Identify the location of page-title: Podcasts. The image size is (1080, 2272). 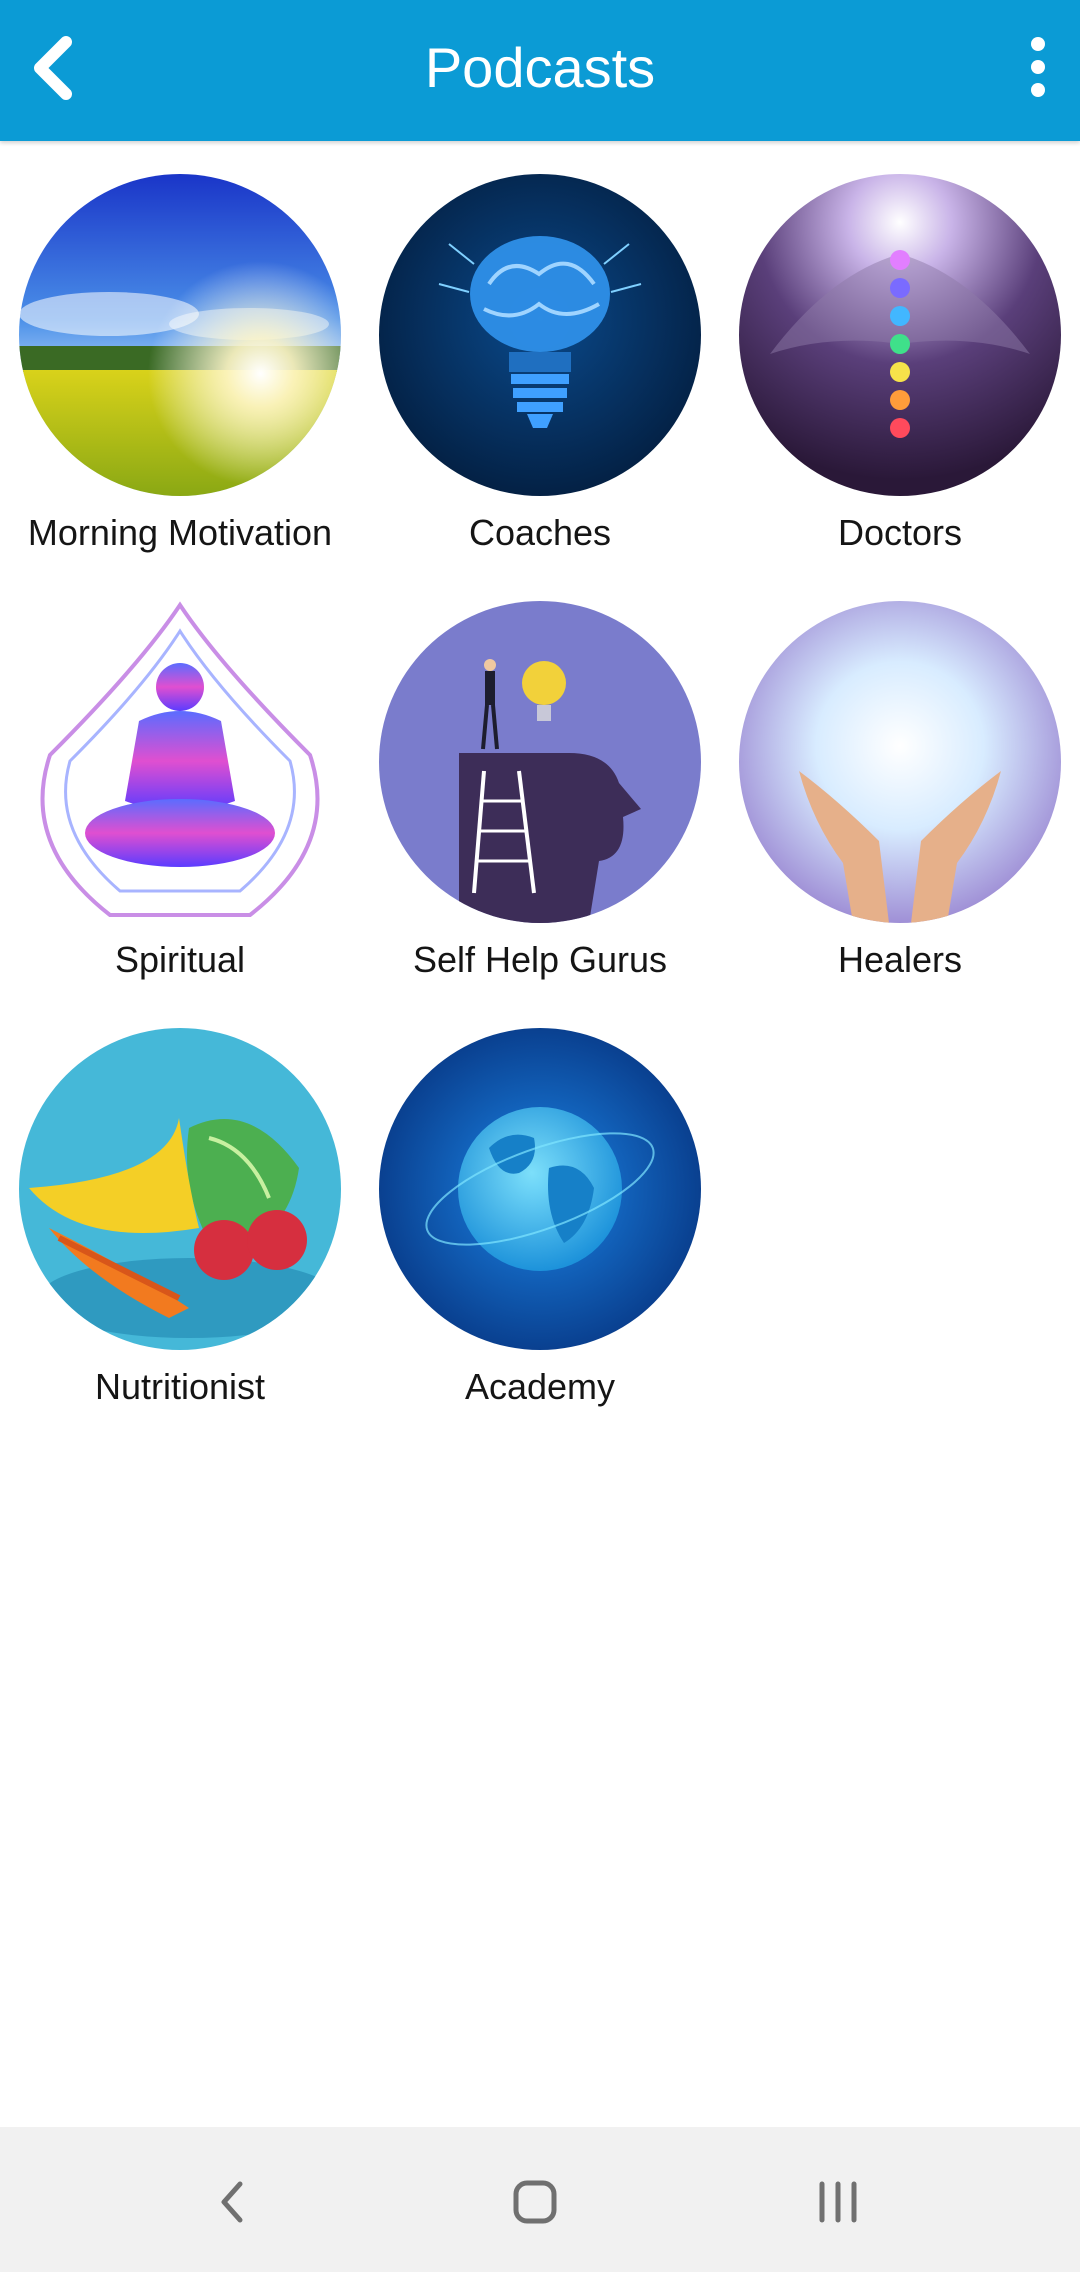
(540, 67).